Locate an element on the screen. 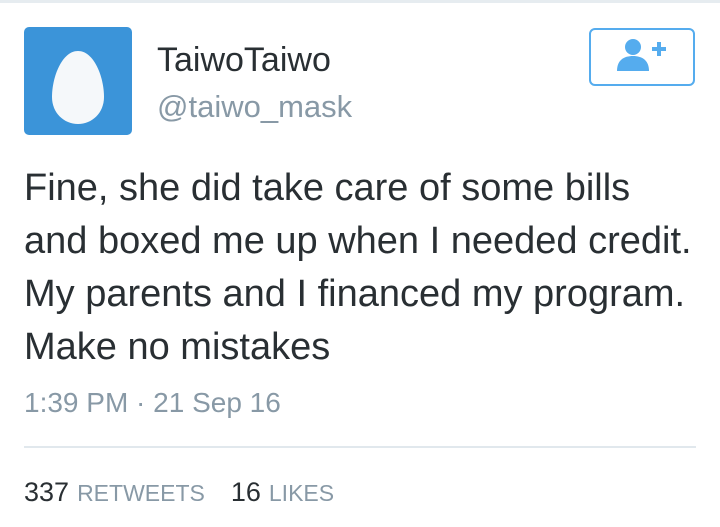 This screenshot has height=527, width=720. likes-stat: 16 LIKES is located at coordinates (282, 492).